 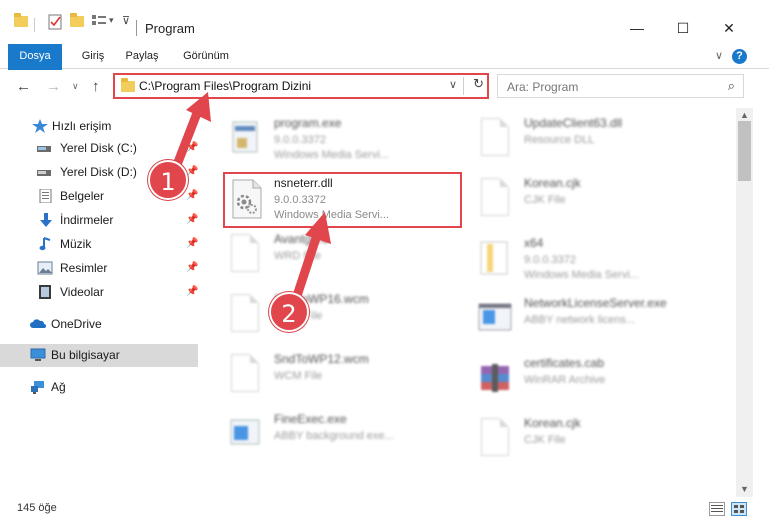 What do you see at coordinates (744, 303) in the screenshot?
I see `vertical-scrollbar: ▲ ▼` at bounding box center [744, 303].